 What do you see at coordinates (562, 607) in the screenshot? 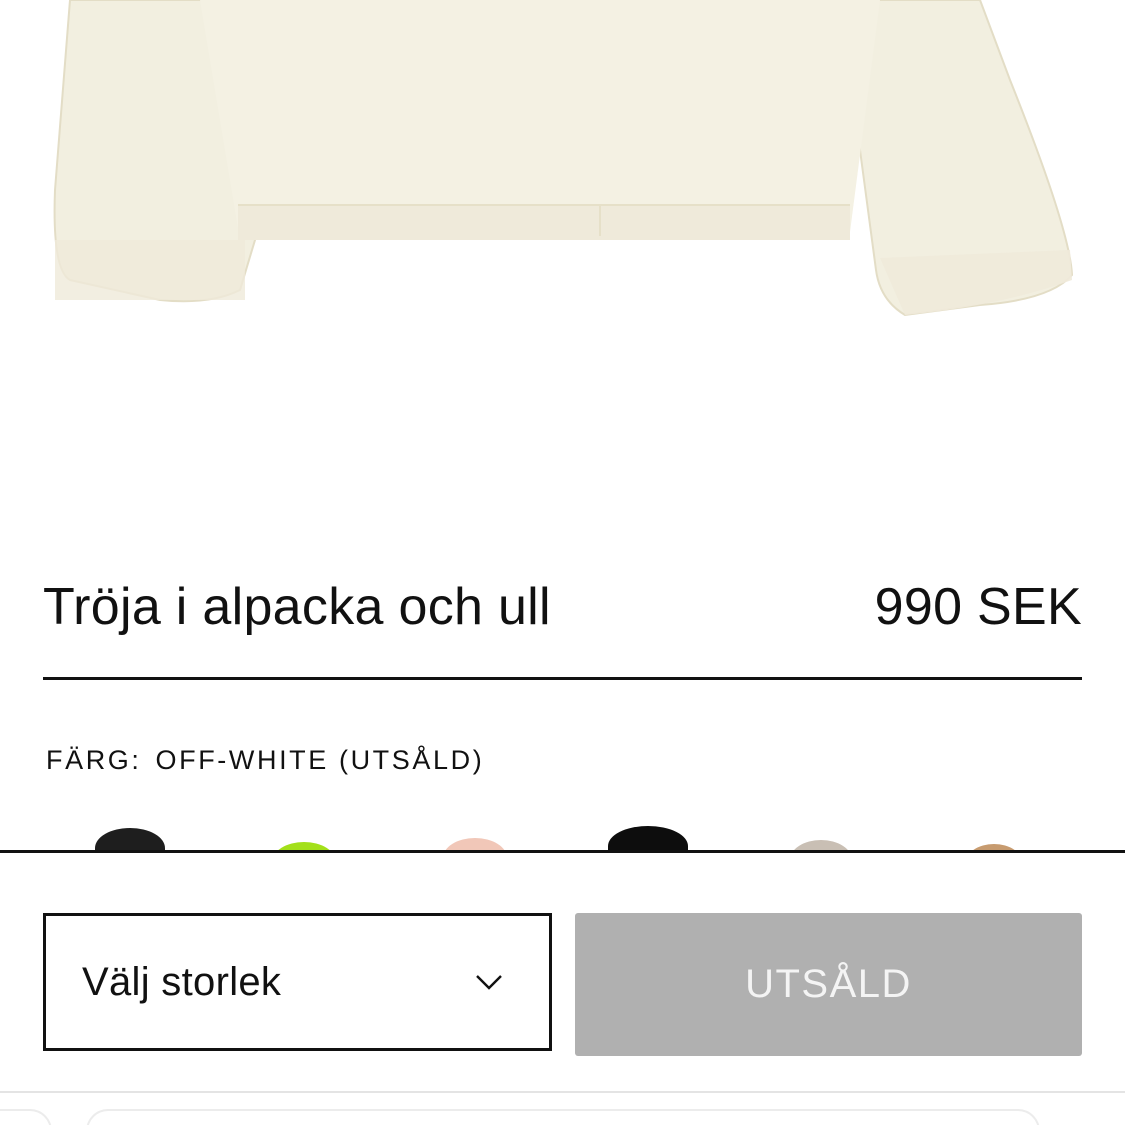
I see `product-header: Tröja i alpacka och ull 990 SEK` at bounding box center [562, 607].